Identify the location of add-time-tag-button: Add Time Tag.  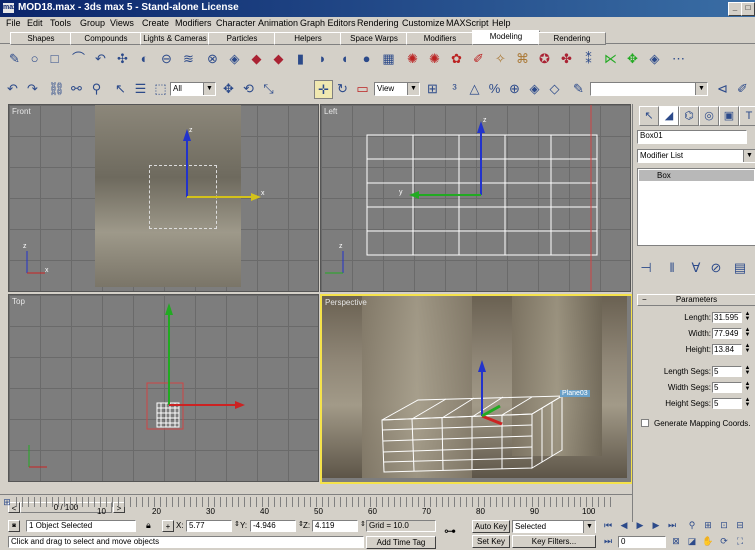
(401, 542).